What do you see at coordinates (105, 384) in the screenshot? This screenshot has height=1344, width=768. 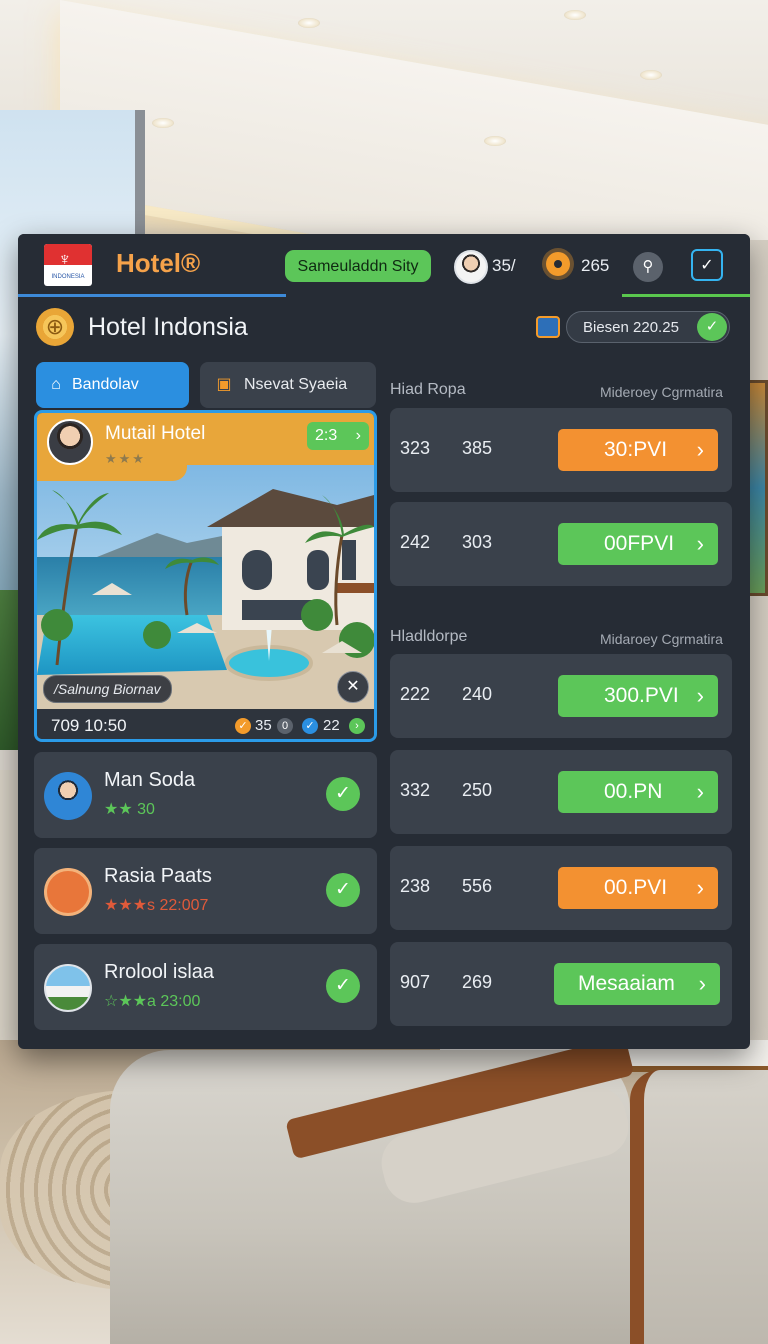 I see `tab-label: Bandolav` at bounding box center [105, 384].